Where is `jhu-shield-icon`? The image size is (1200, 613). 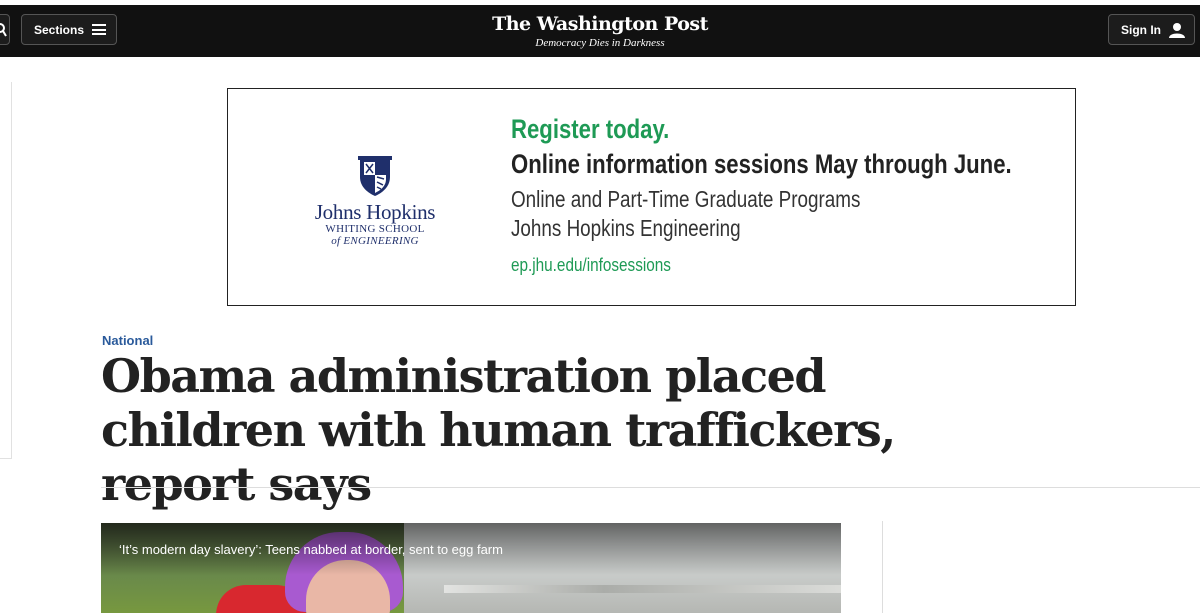
jhu-shield-icon is located at coordinates (375, 176).